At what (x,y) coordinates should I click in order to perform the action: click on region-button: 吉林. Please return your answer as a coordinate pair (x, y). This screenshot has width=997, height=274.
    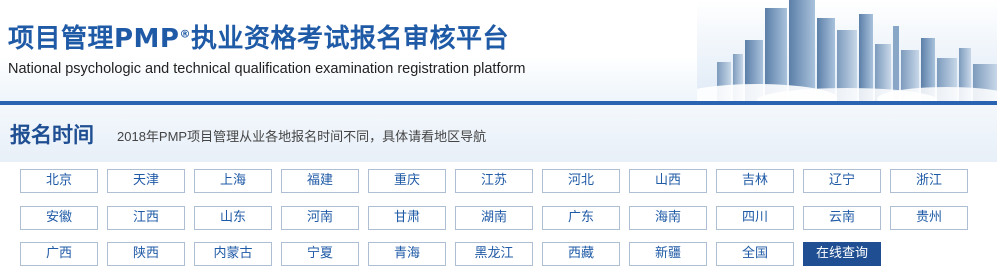
    Looking at the image, I should click on (755, 181).